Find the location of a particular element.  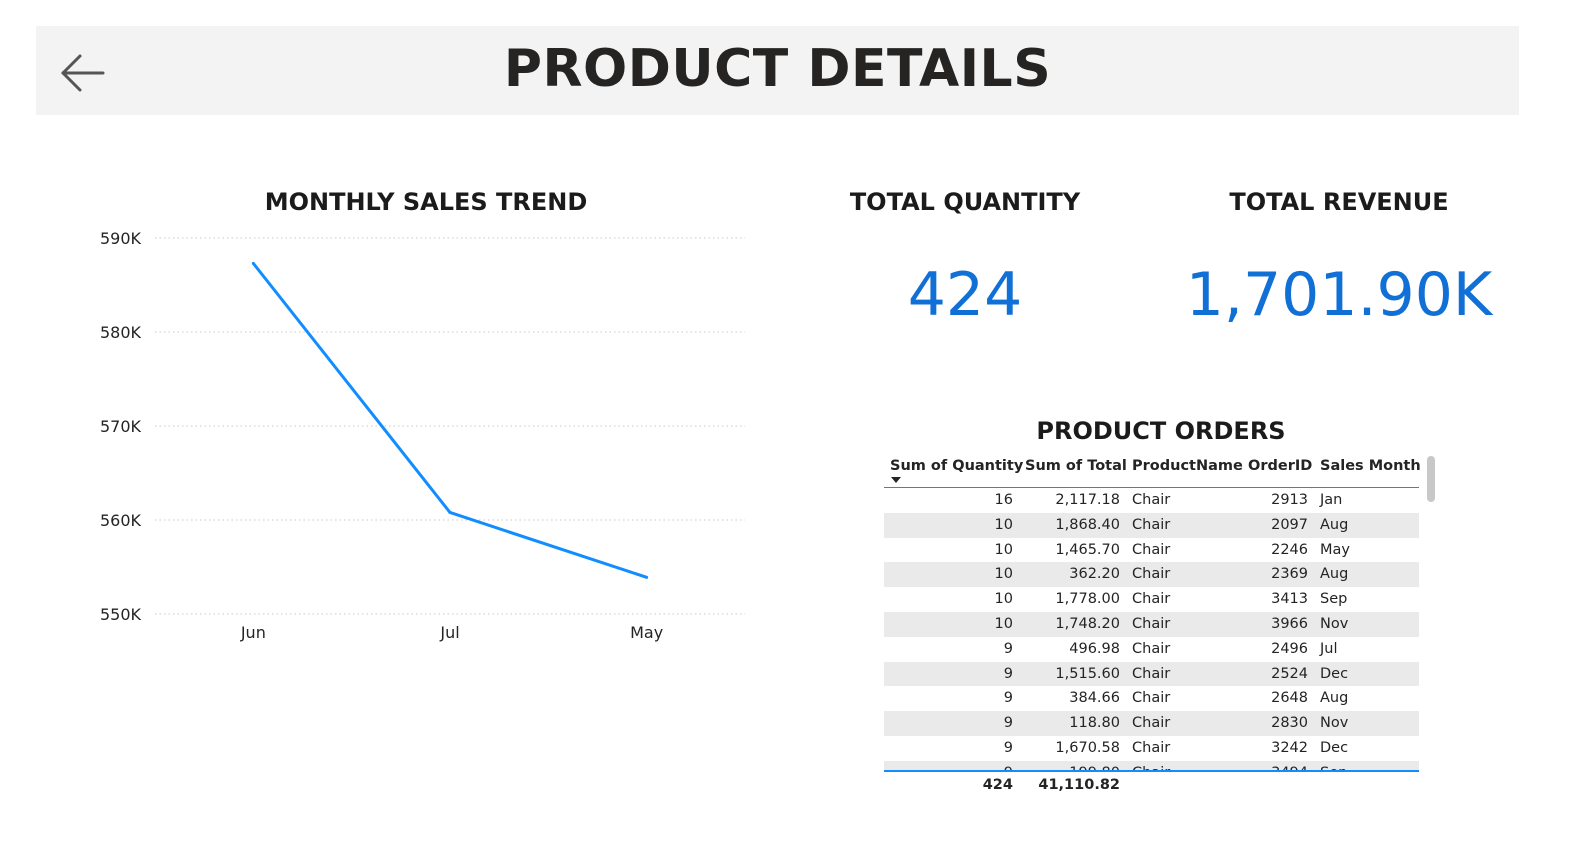

total-quantity-value: 424 is located at coordinates (965, 295).